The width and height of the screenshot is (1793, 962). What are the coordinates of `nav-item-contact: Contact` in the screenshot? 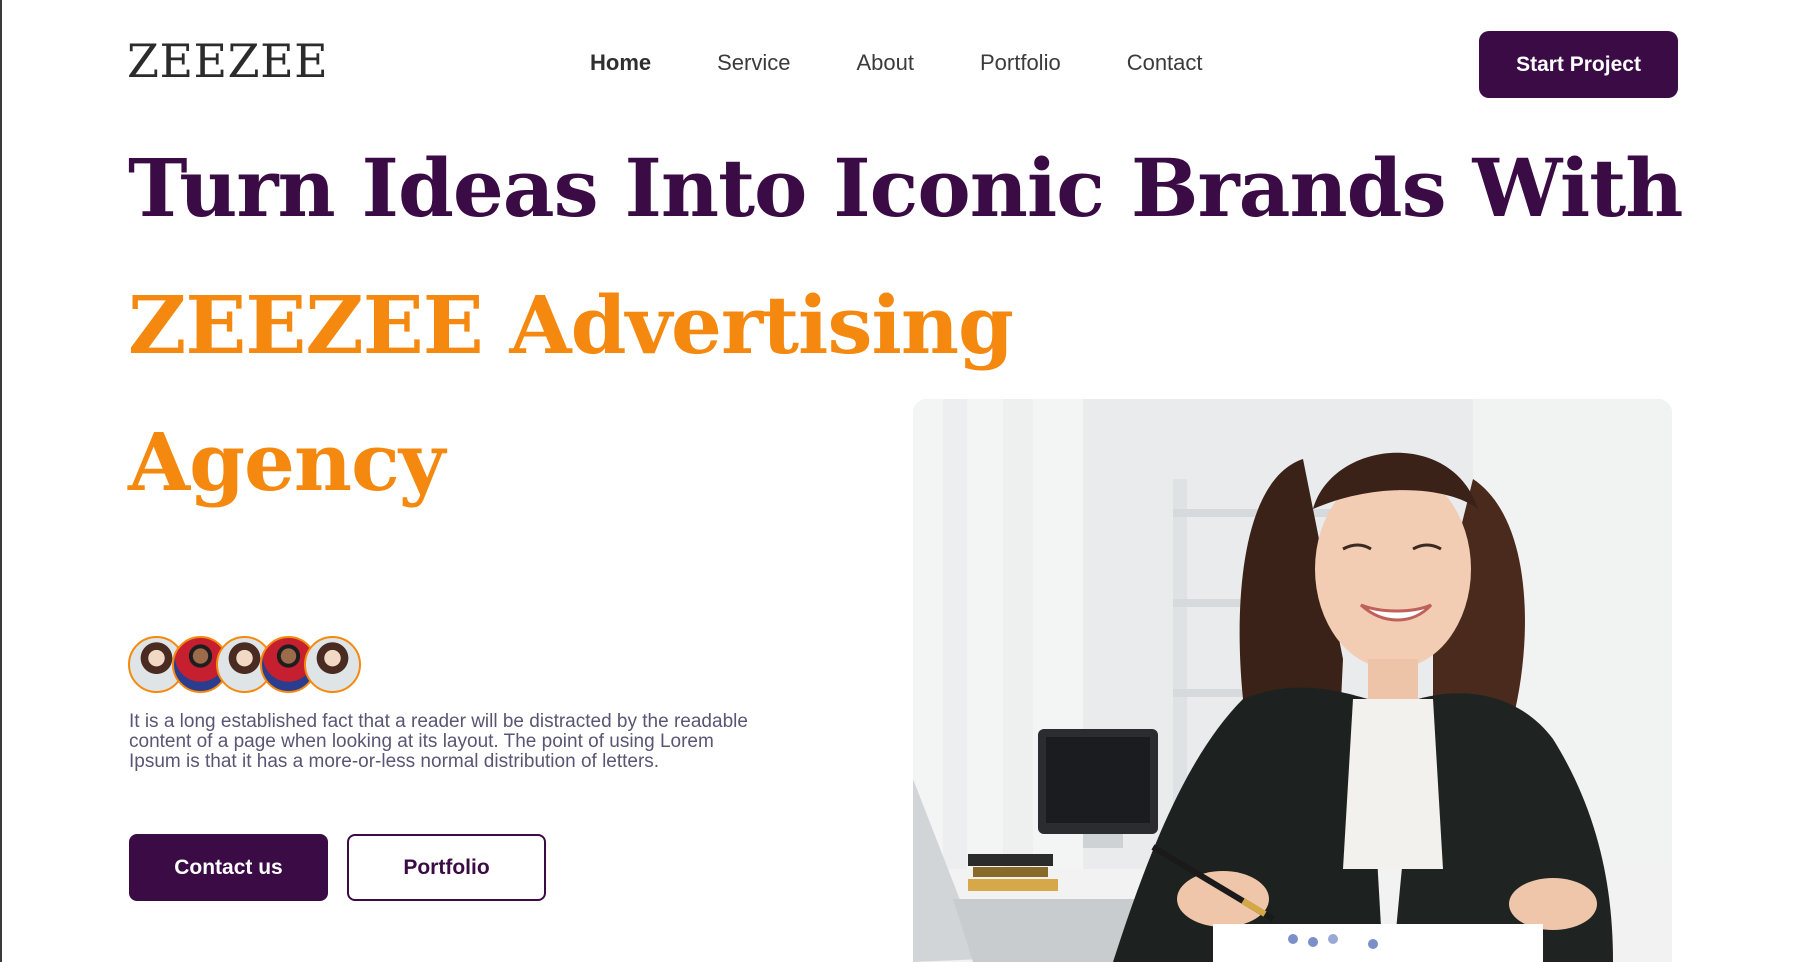 It's located at (1165, 63).